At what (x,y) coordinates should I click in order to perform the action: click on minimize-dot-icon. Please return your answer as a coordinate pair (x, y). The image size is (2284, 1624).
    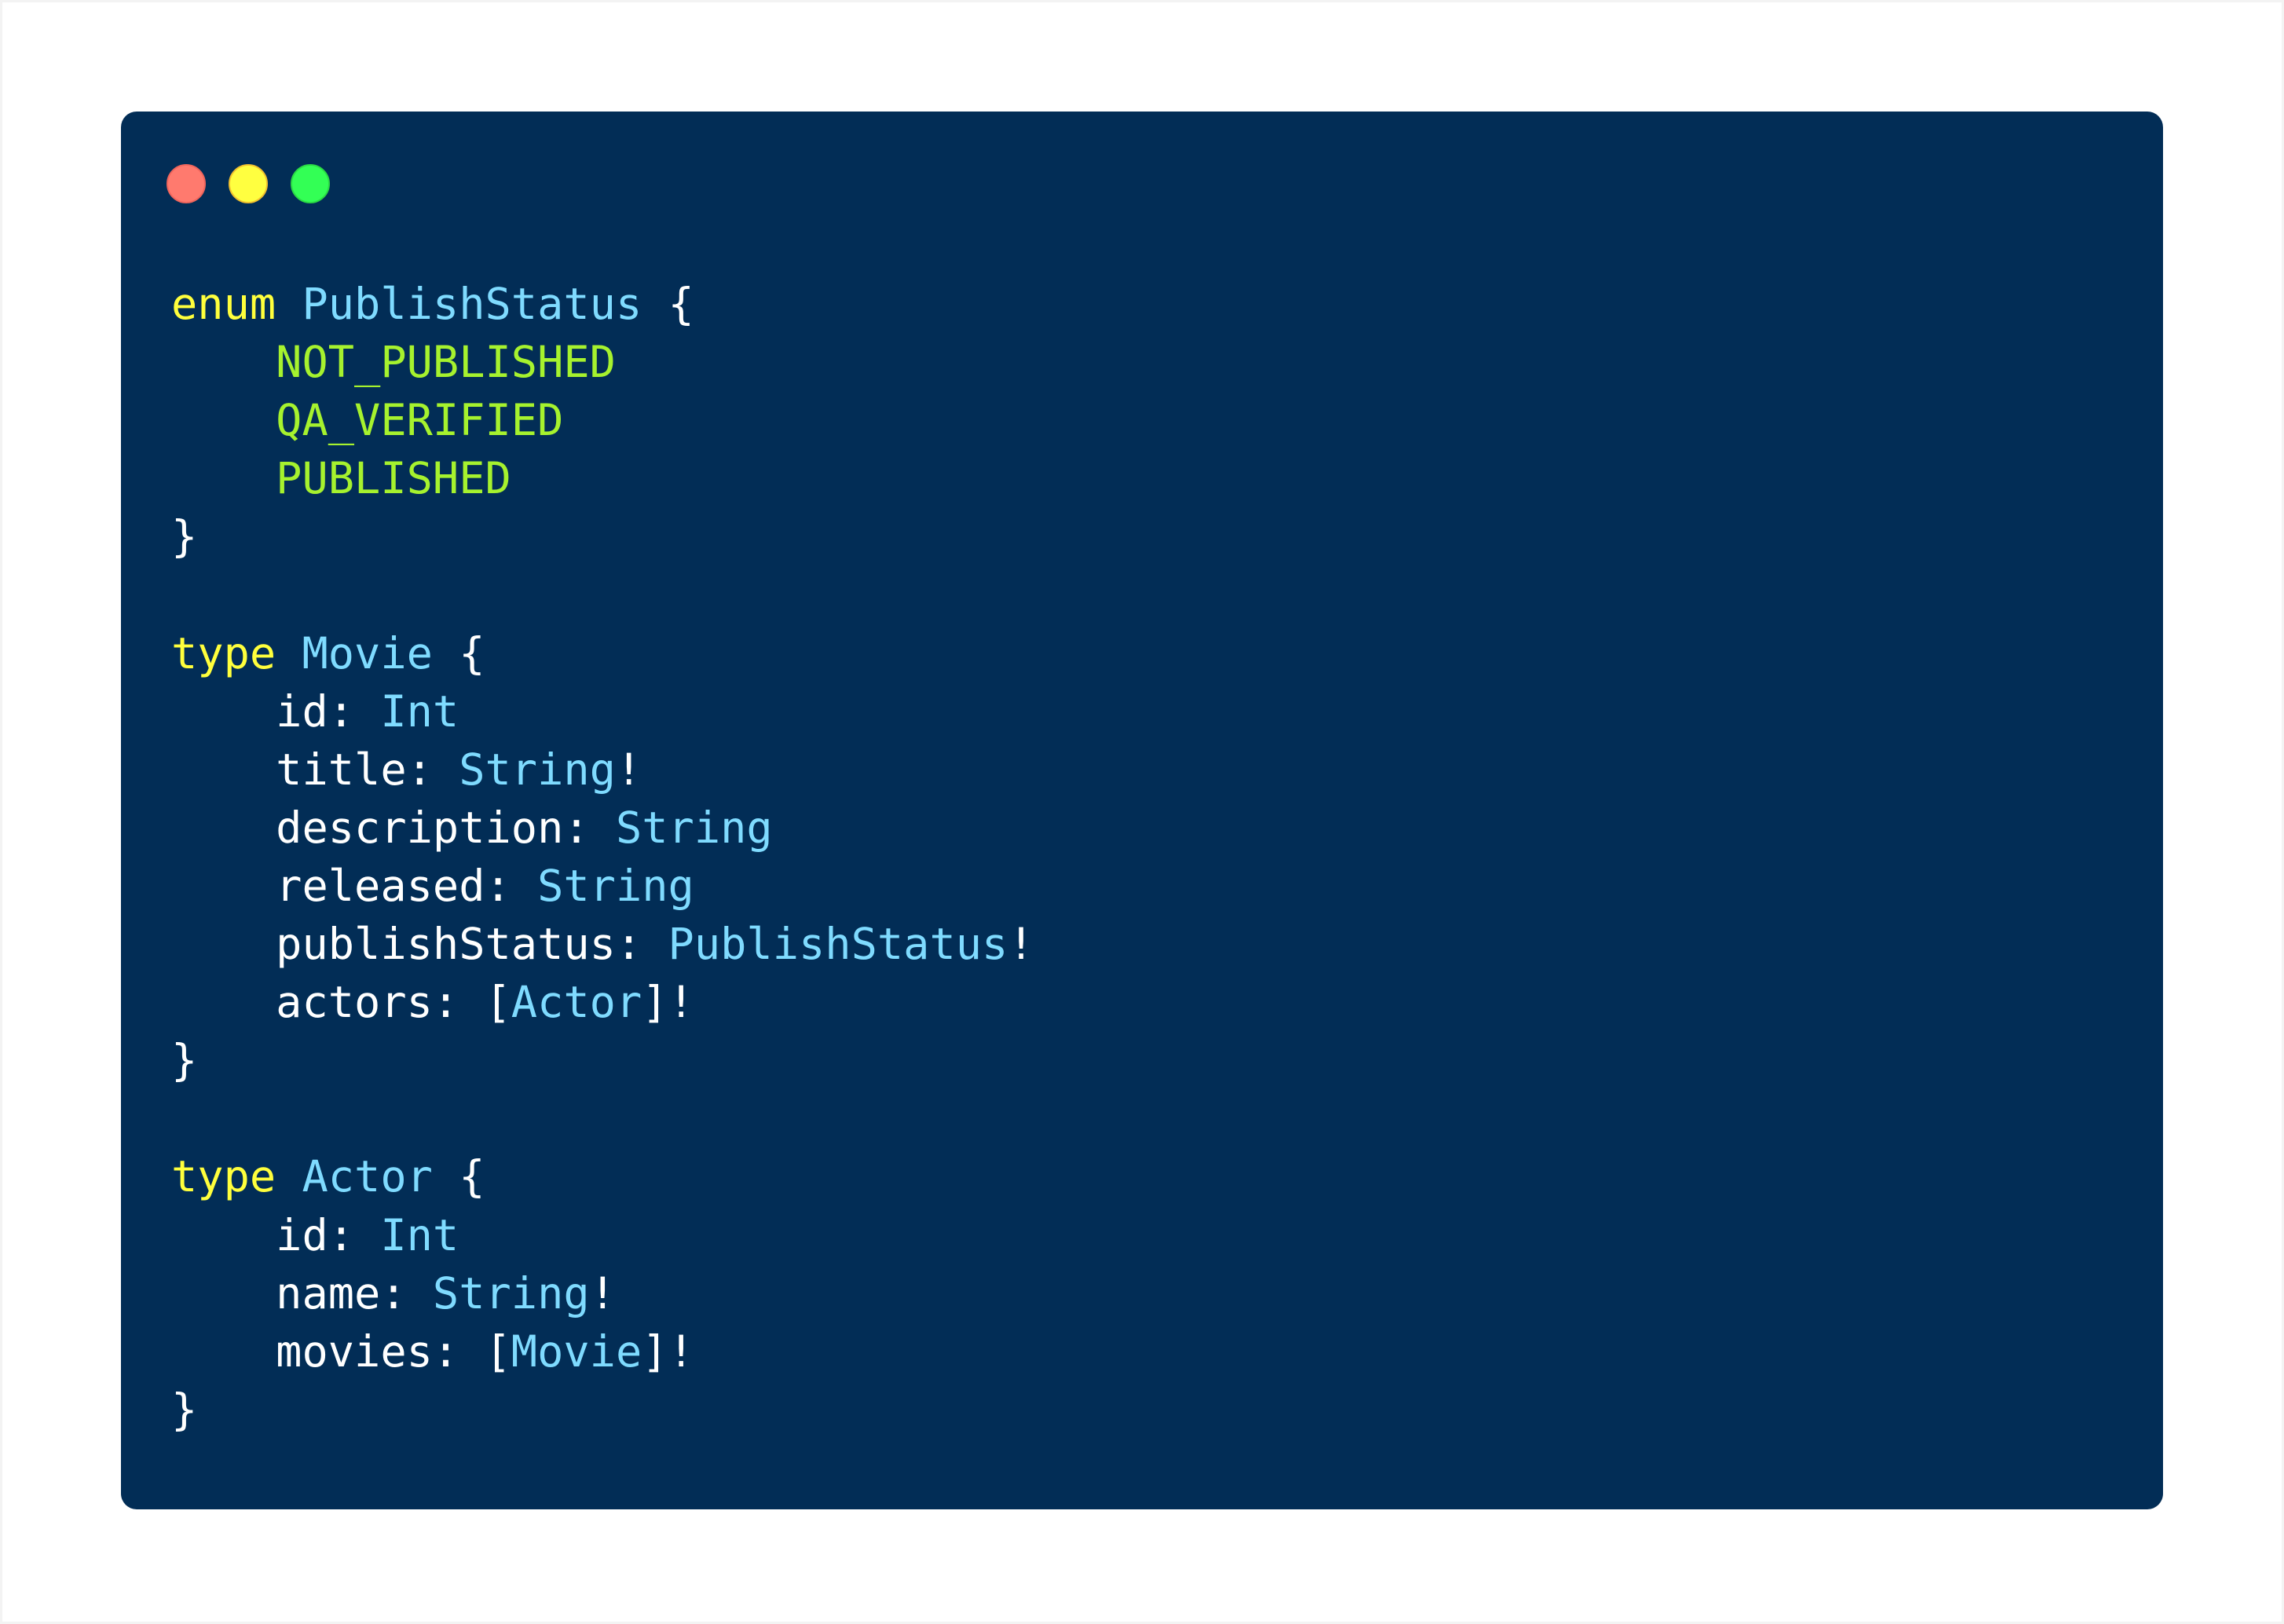
    Looking at the image, I should click on (248, 183).